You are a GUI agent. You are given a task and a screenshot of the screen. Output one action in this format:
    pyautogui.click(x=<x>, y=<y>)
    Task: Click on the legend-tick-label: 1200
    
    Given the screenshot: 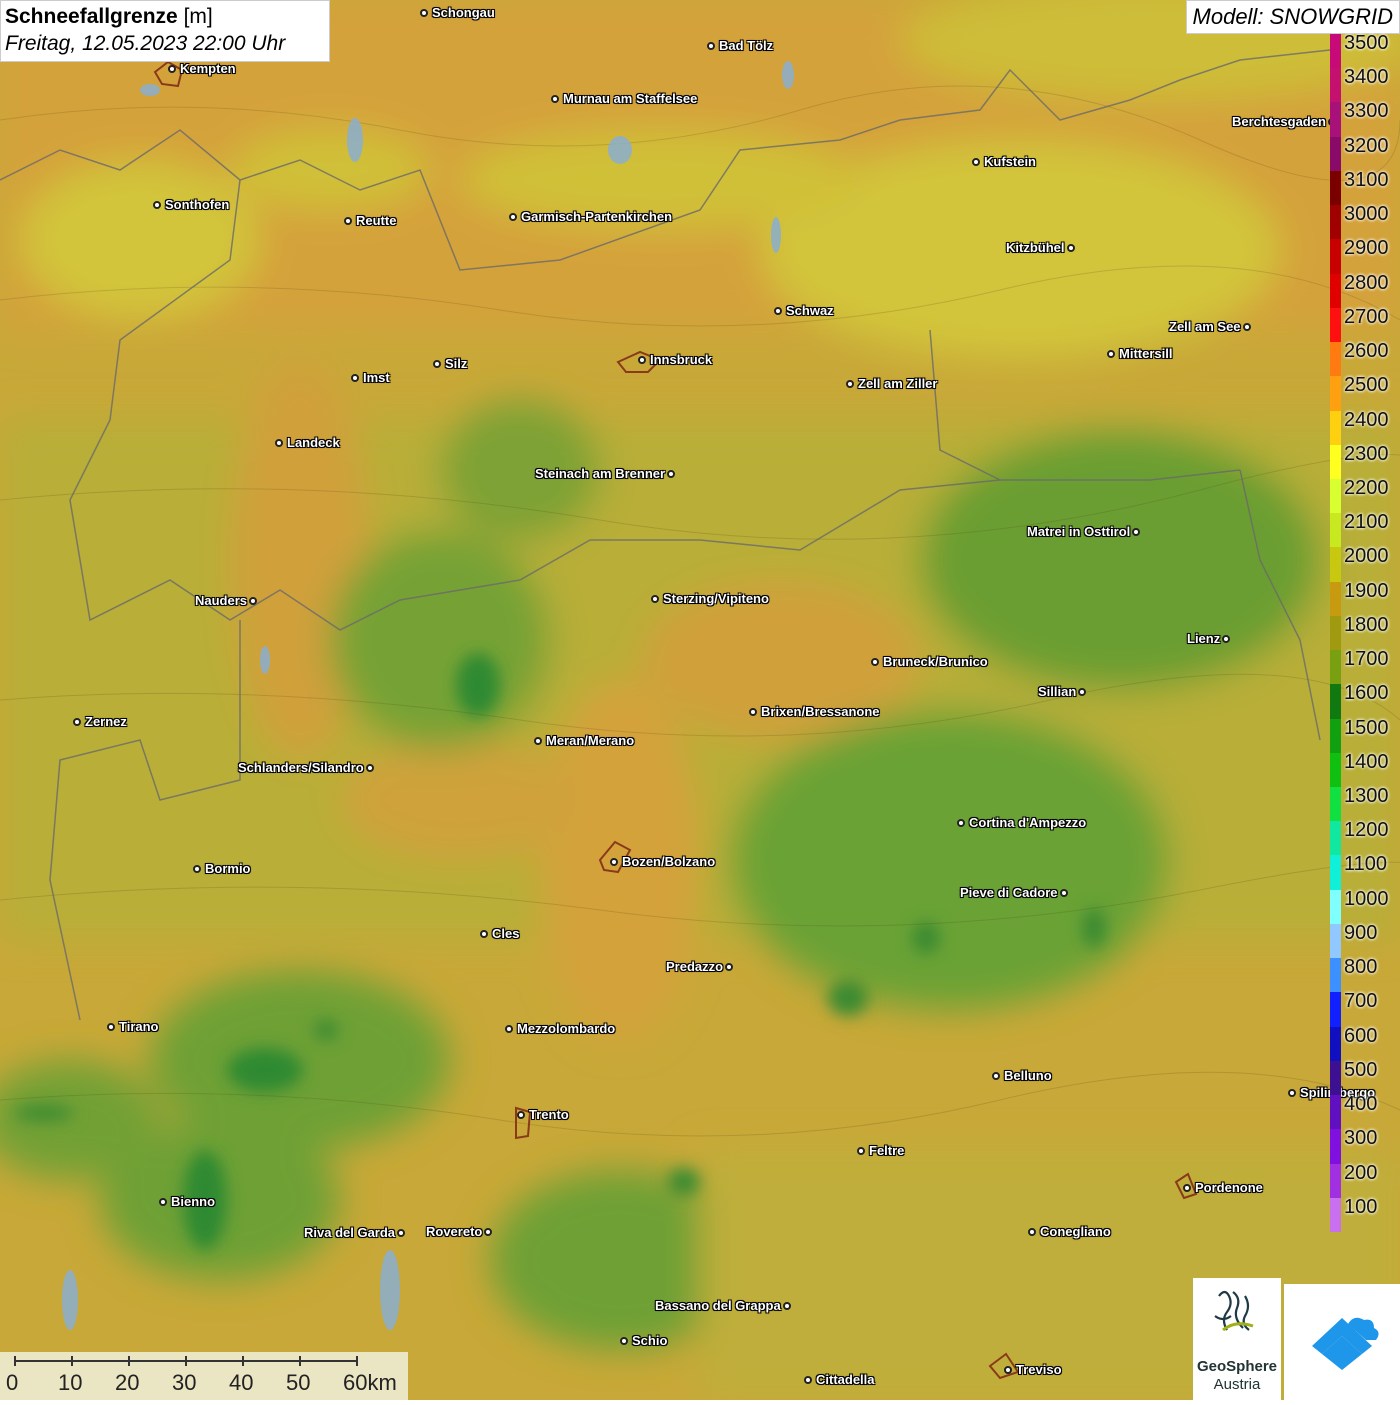 What is the action you would take?
    pyautogui.click(x=1366, y=830)
    